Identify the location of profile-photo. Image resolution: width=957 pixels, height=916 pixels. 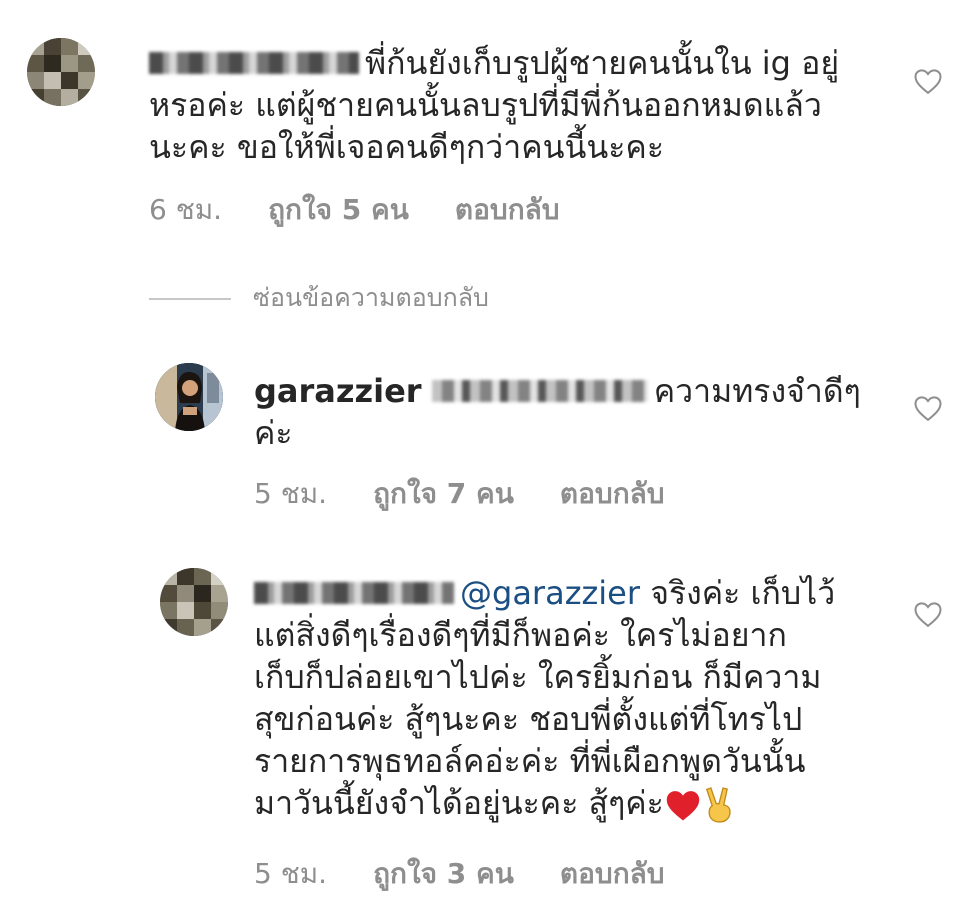
(189, 397).